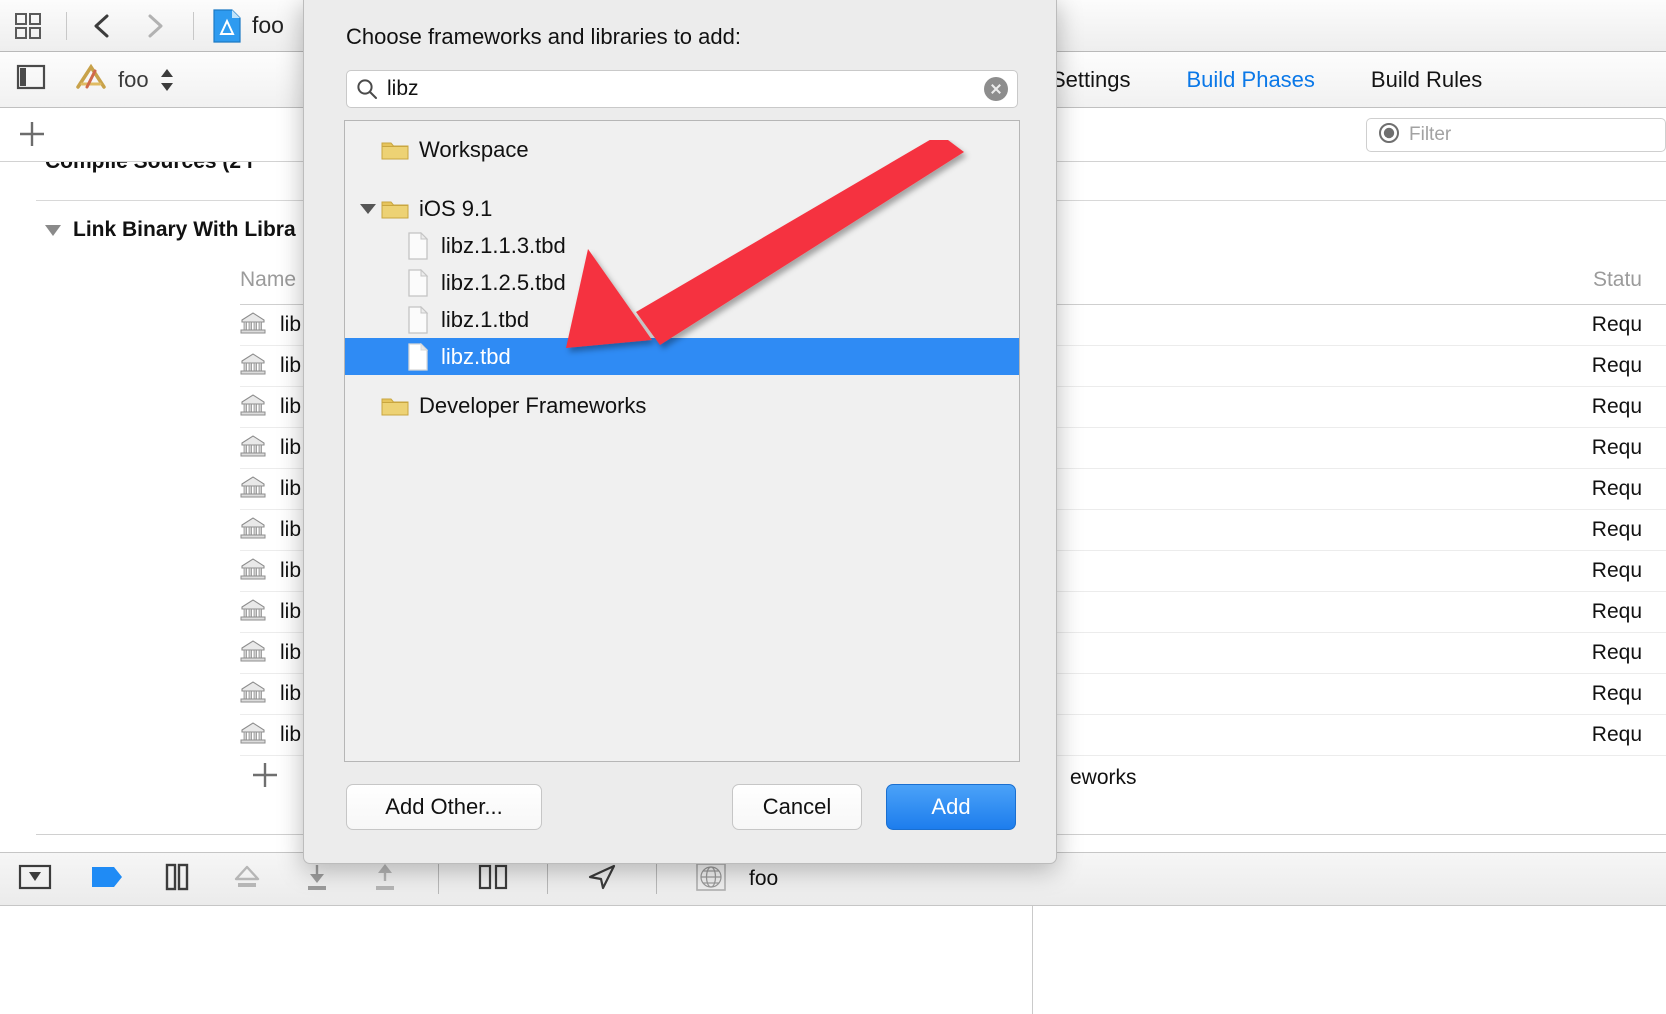 The width and height of the screenshot is (1666, 1014). I want to click on sheet-title: Choose frameworks and libraries to add:, so click(543, 36).